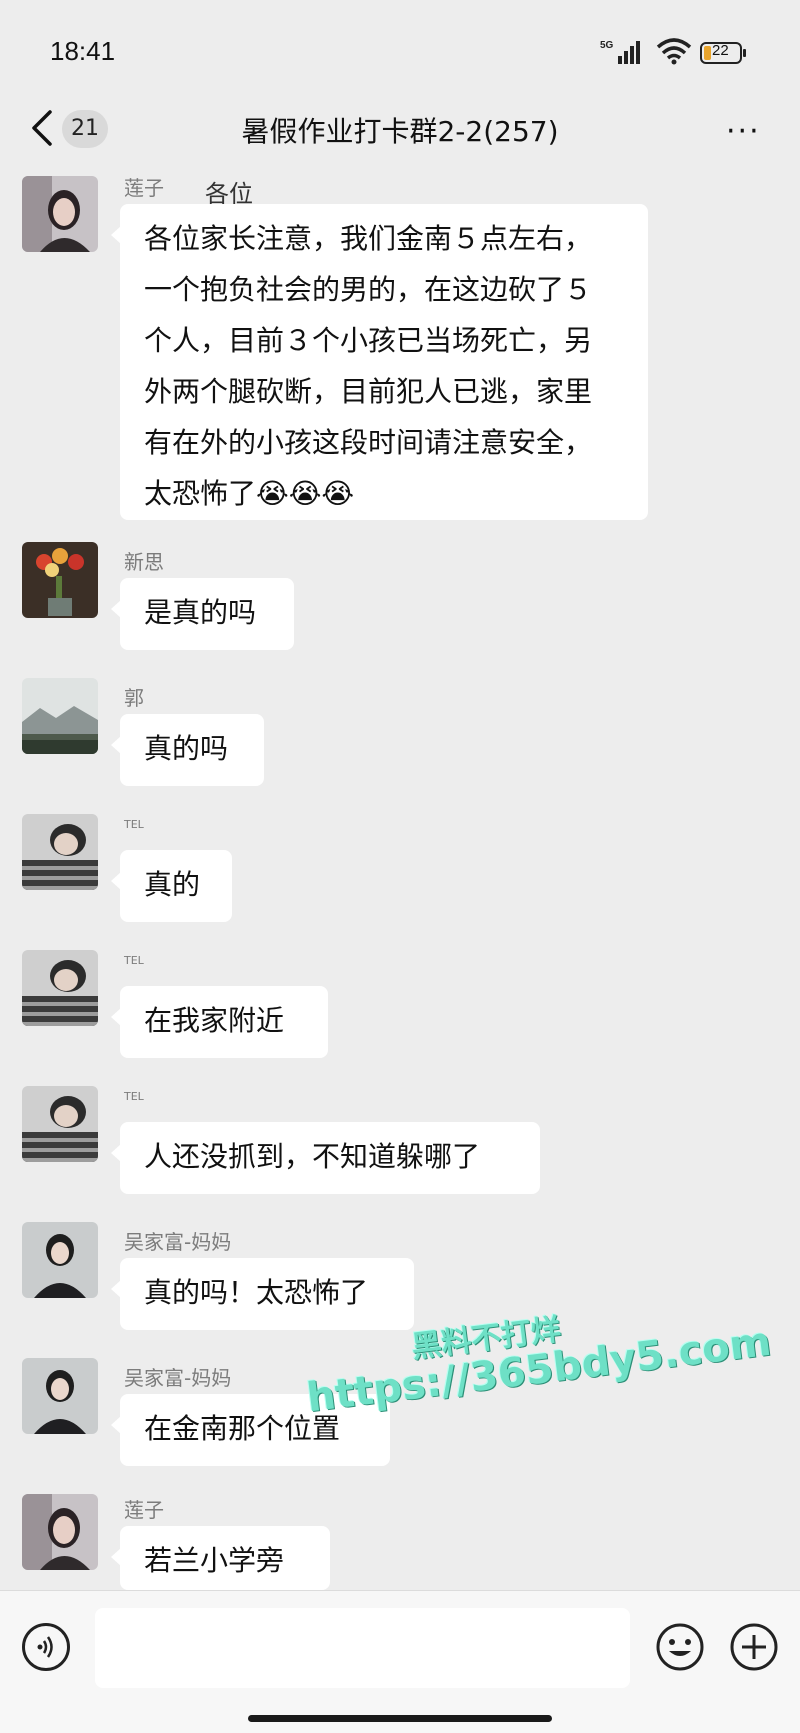 The height and width of the screenshot is (1733, 800). What do you see at coordinates (171, 886) in the screenshot?
I see `message-bubble: 真的` at bounding box center [171, 886].